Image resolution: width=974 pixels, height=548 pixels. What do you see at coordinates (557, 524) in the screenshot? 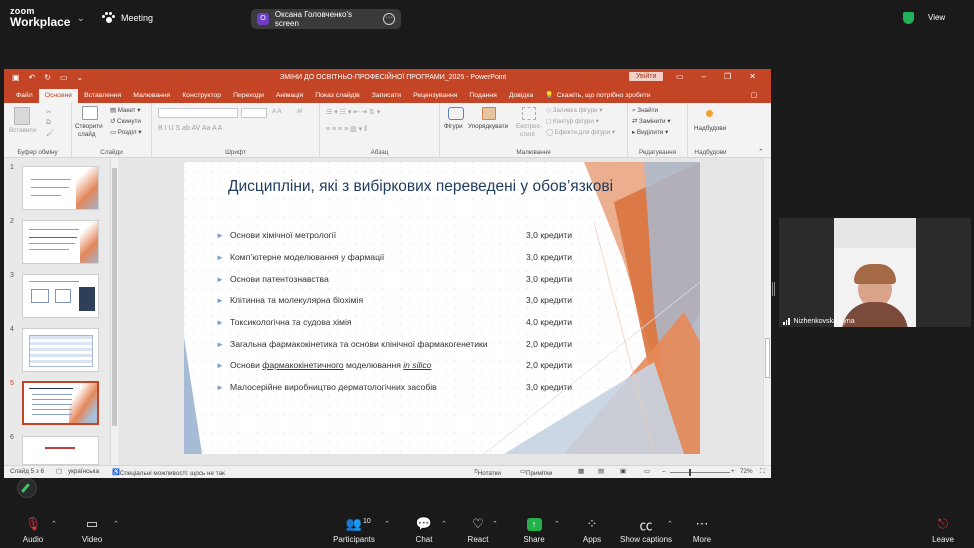
I see `share-options-caret: ⌃` at bounding box center [557, 524].